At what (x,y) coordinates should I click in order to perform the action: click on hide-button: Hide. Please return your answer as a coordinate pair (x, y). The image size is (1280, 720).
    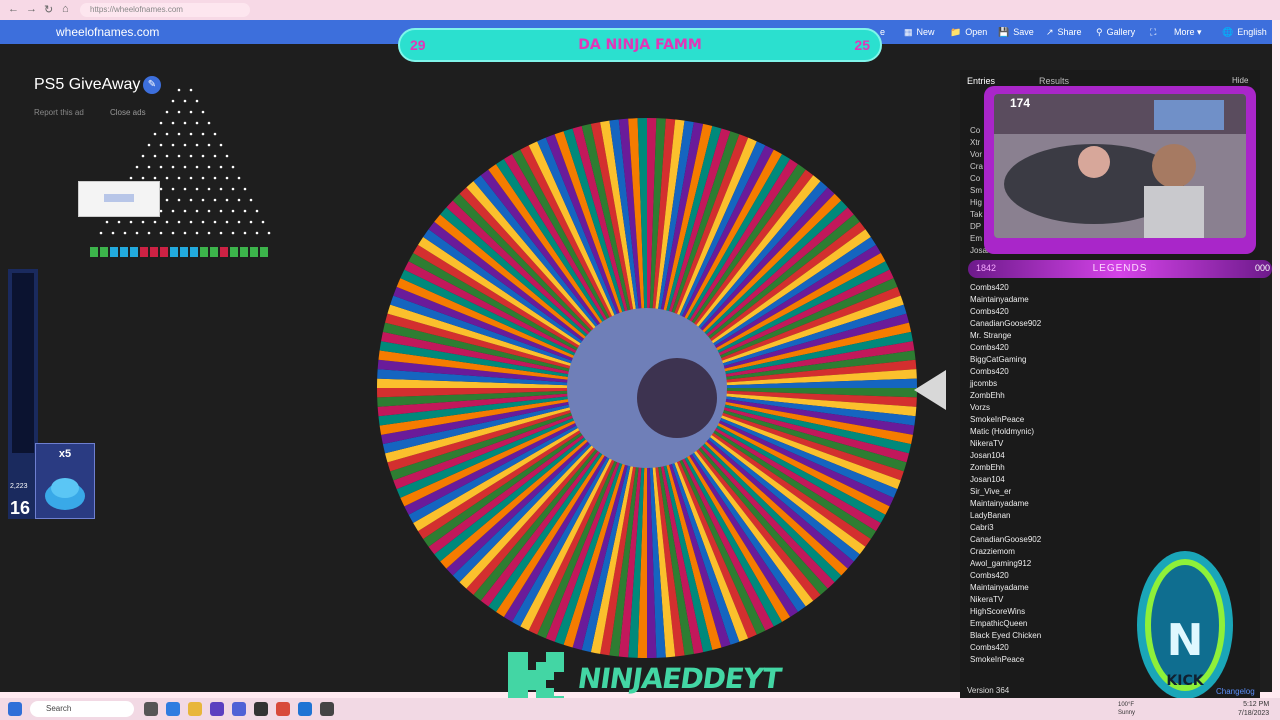
    Looking at the image, I should click on (1240, 80).